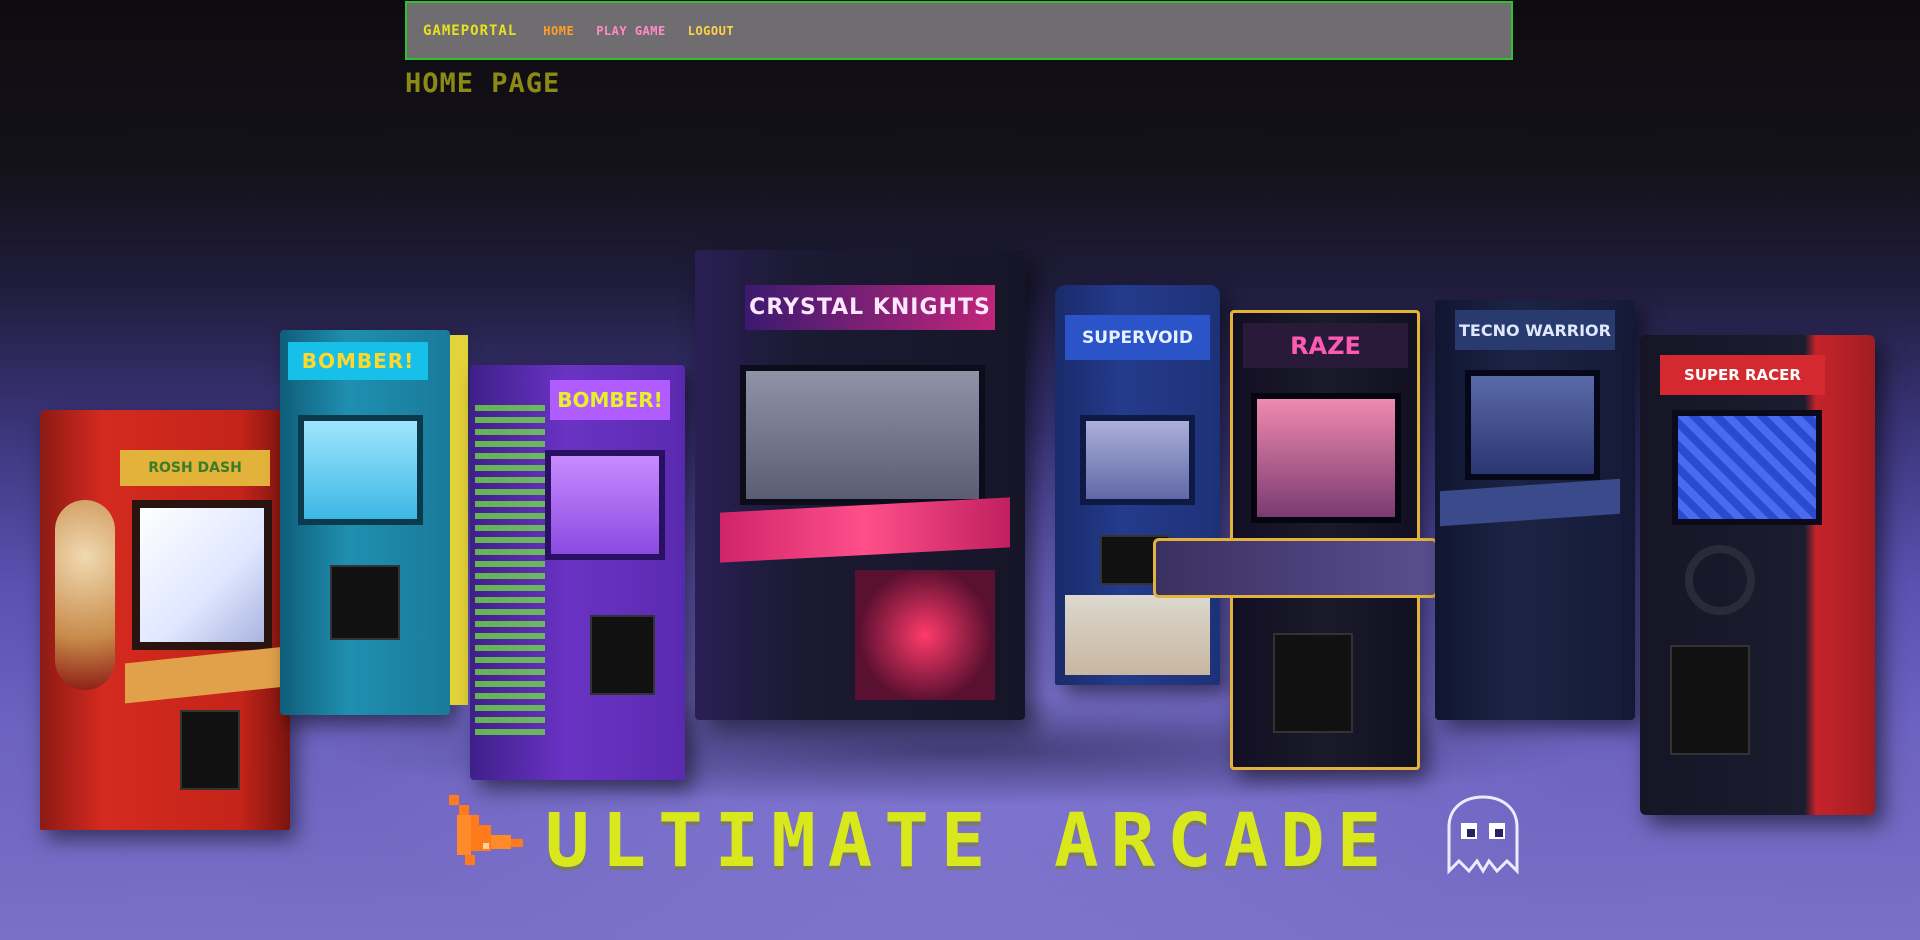  Describe the element at coordinates (959, 30) in the screenshot. I see `navbar: GAMEPORTAL HOME PLAY GAME LOGOUT` at that location.